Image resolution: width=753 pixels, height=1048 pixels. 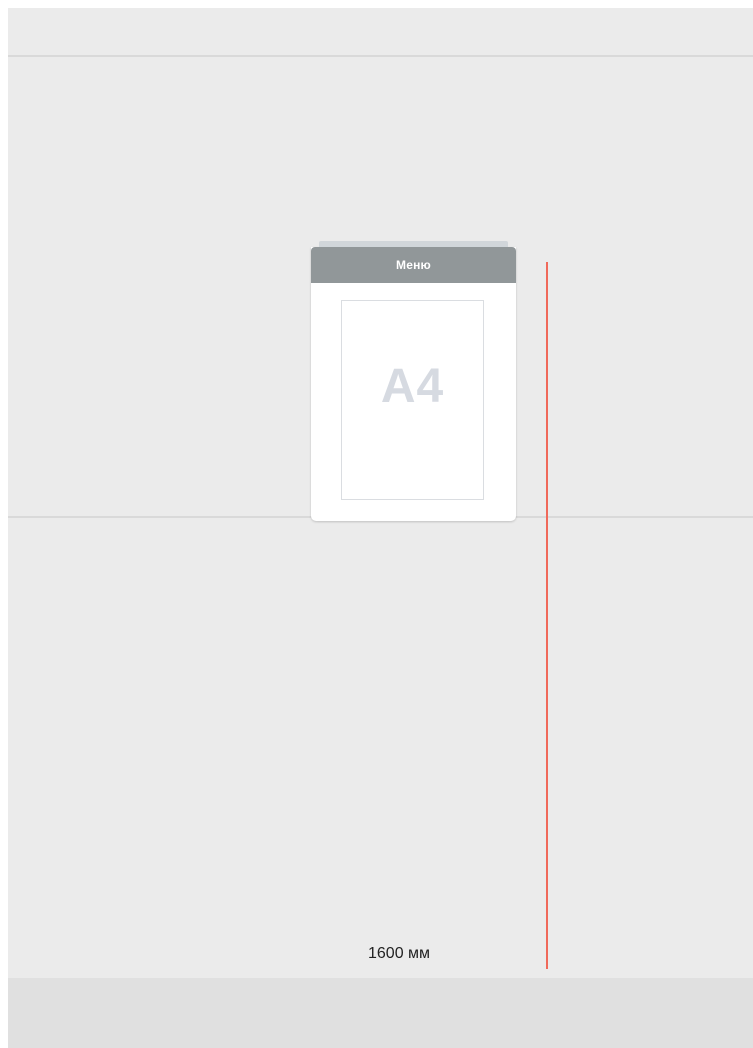 I want to click on menu-holder-header: Меню, so click(x=413, y=265).